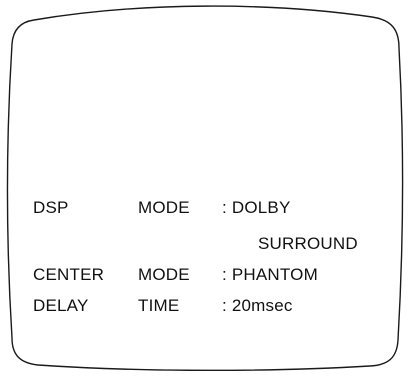 The width and height of the screenshot is (408, 376). Describe the element at coordinates (164, 274) in the screenshot. I see `center-mode-label: MODE` at that location.